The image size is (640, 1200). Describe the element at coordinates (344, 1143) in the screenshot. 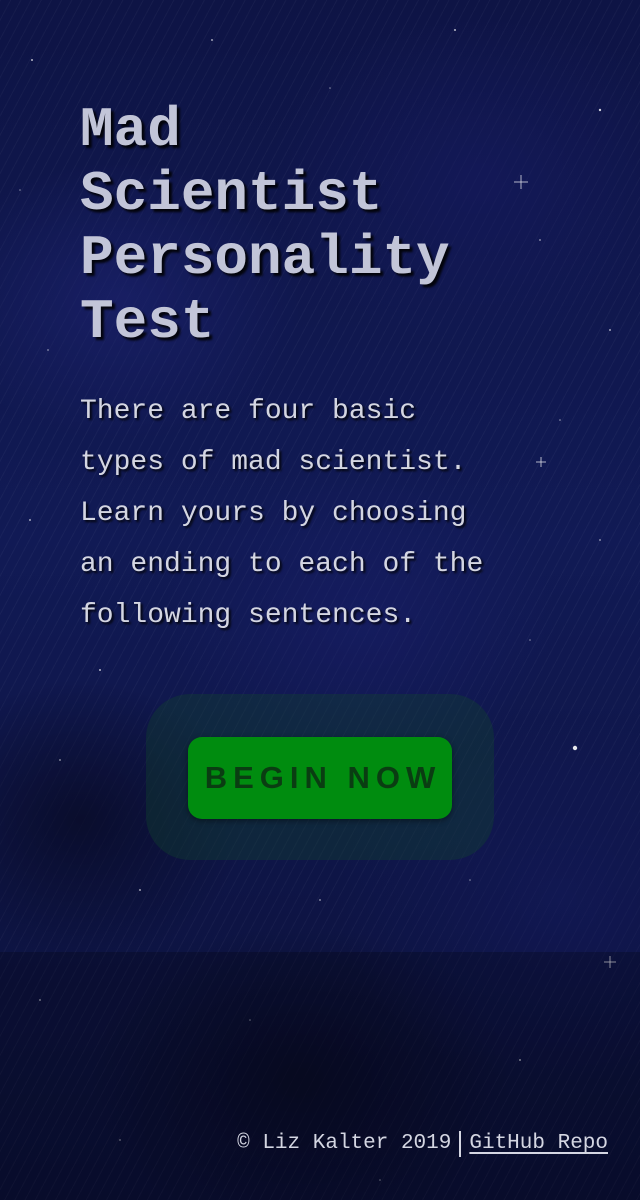

I see `copyright-text: © Liz Kalter 2019` at that location.